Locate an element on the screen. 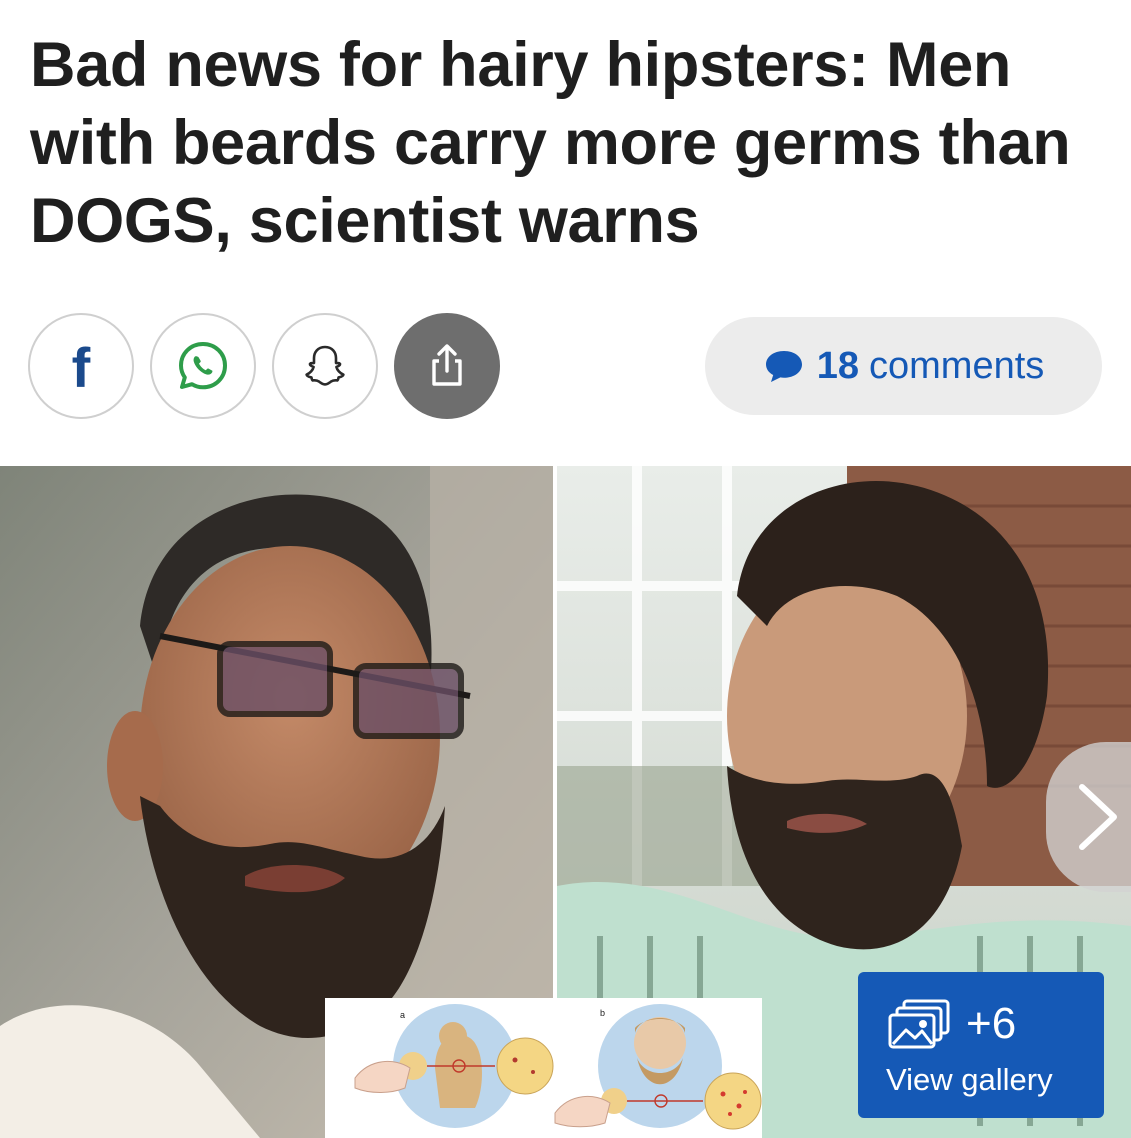 The width and height of the screenshot is (1131, 1138). gallery-count: +6 is located at coordinates (991, 1023).